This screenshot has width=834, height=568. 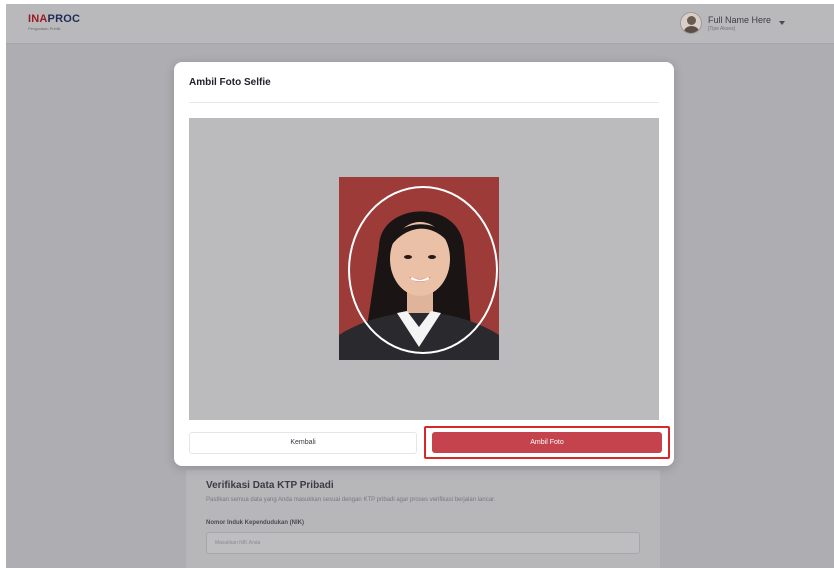 What do you see at coordinates (38, 19) in the screenshot?
I see `logo-ina: INA` at bounding box center [38, 19].